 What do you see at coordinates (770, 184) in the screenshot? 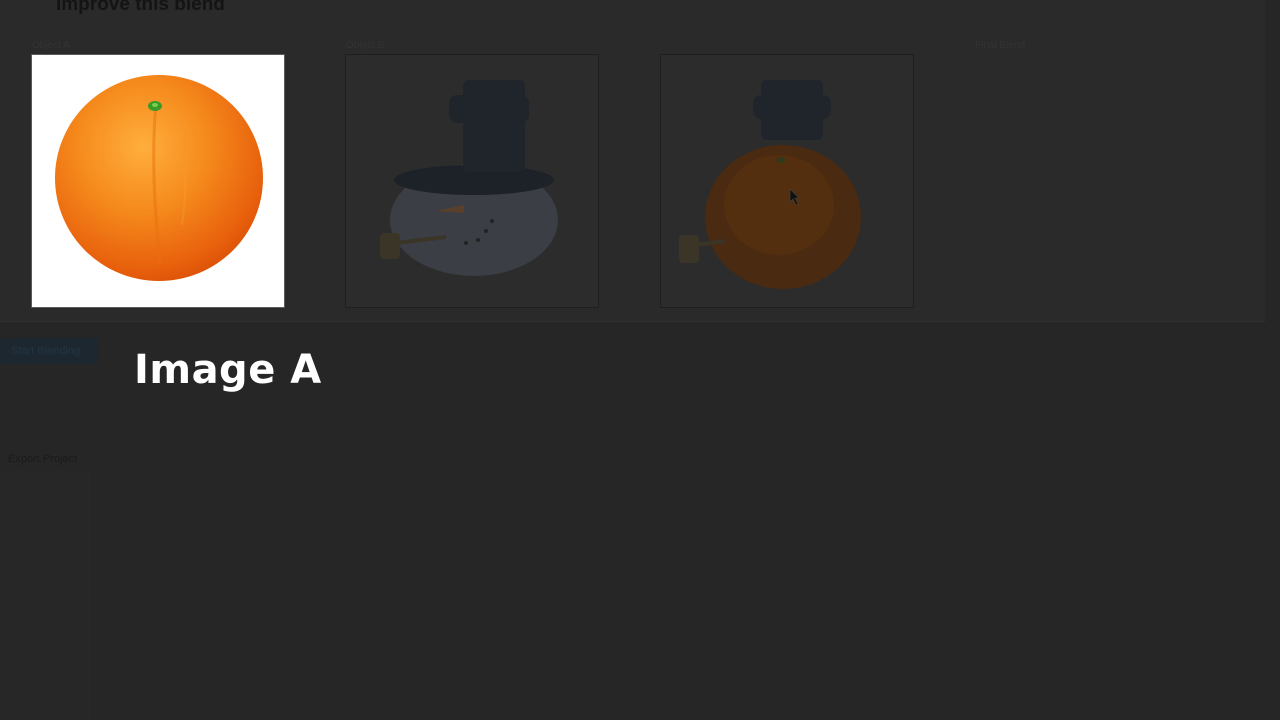
I see `orange-snowman-blend-image` at bounding box center [770, 184].